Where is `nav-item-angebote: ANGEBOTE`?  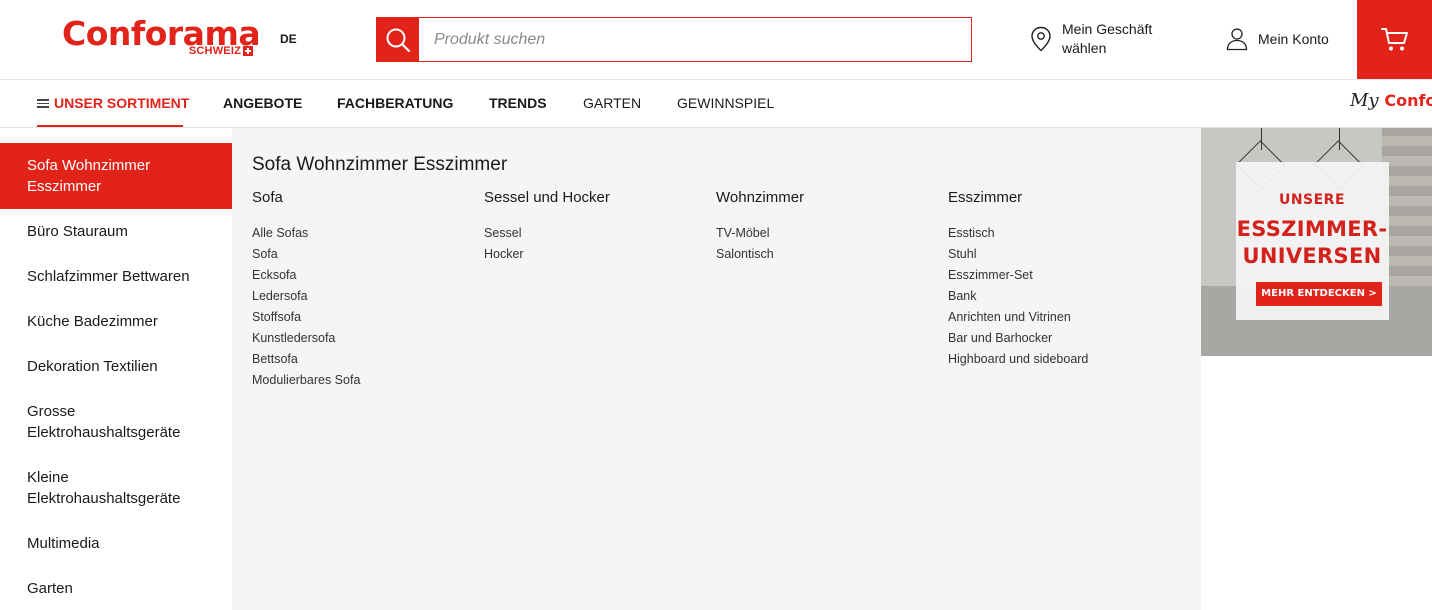
nav-item-angebote: ANGEBOTE is located at coordinates (262, 103).